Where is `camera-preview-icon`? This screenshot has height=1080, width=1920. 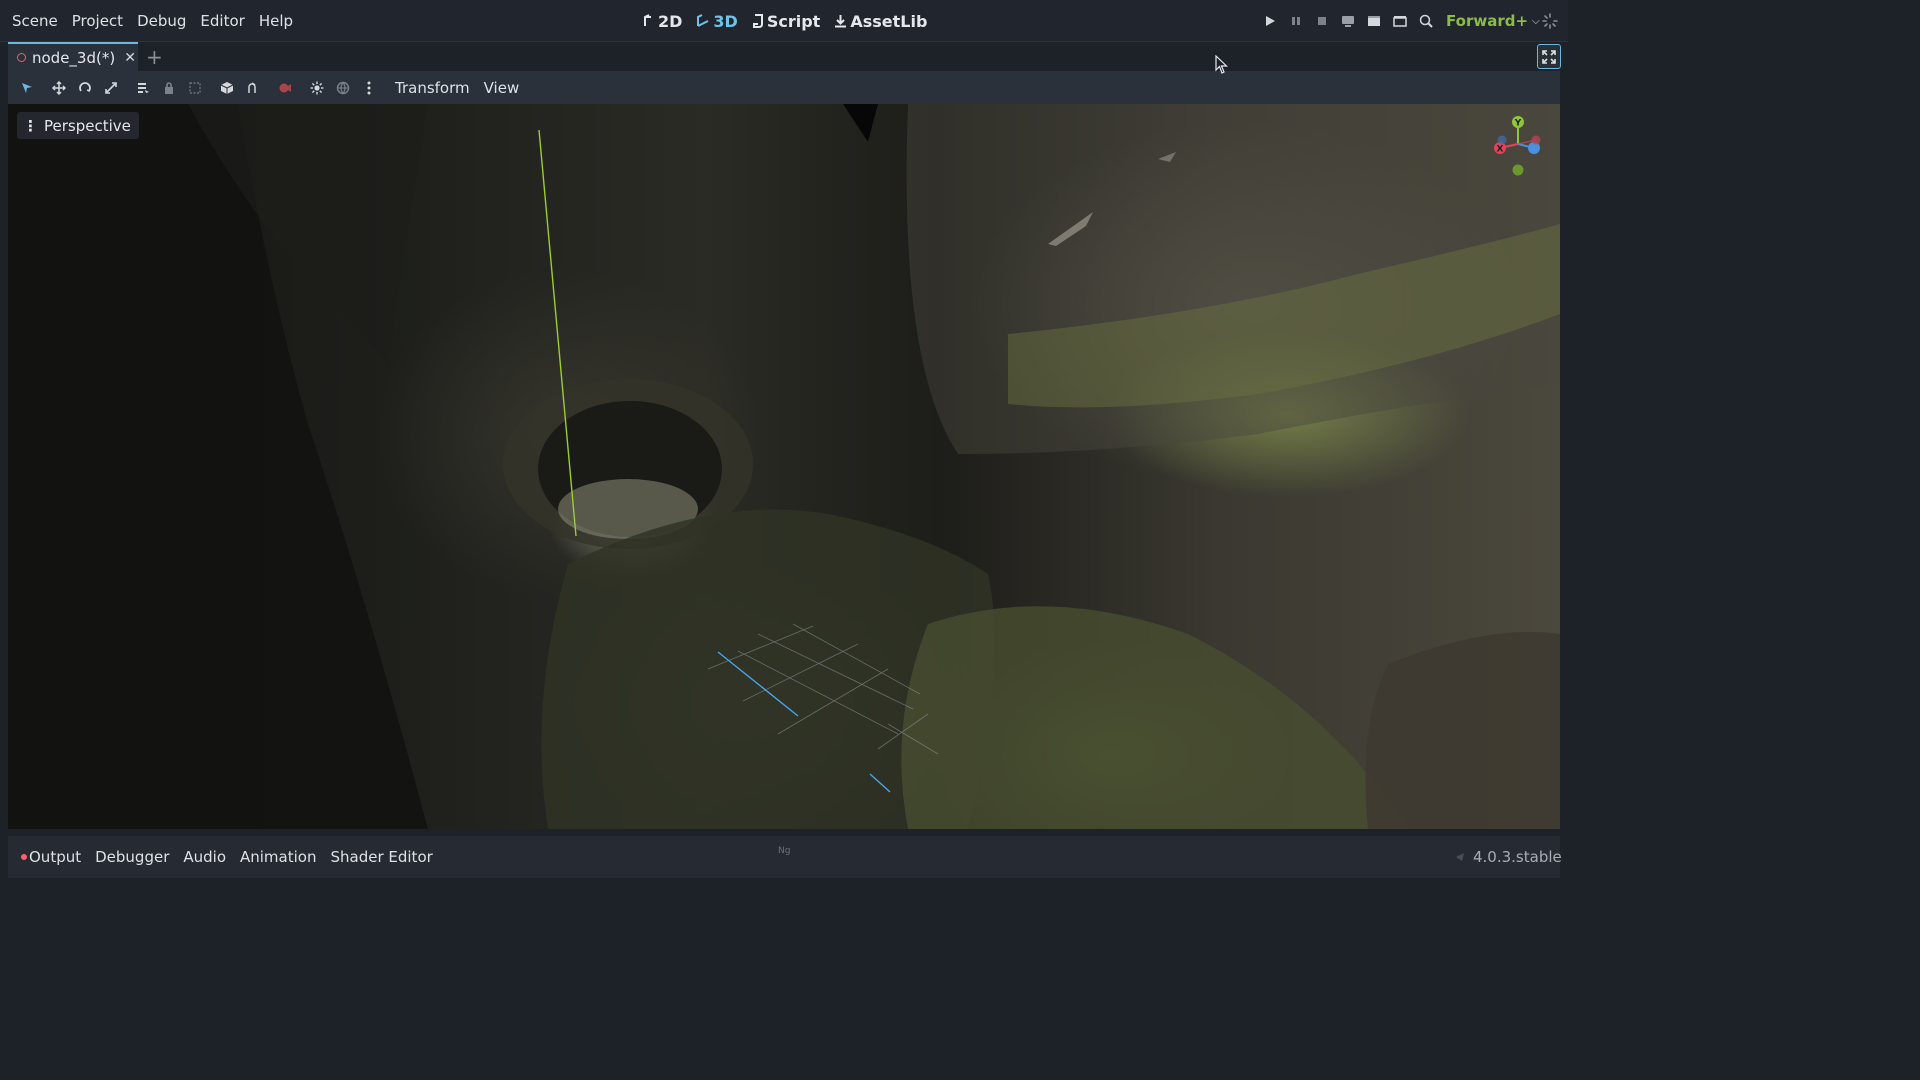
camera-preview-icon is located at coordinates (285, 87).